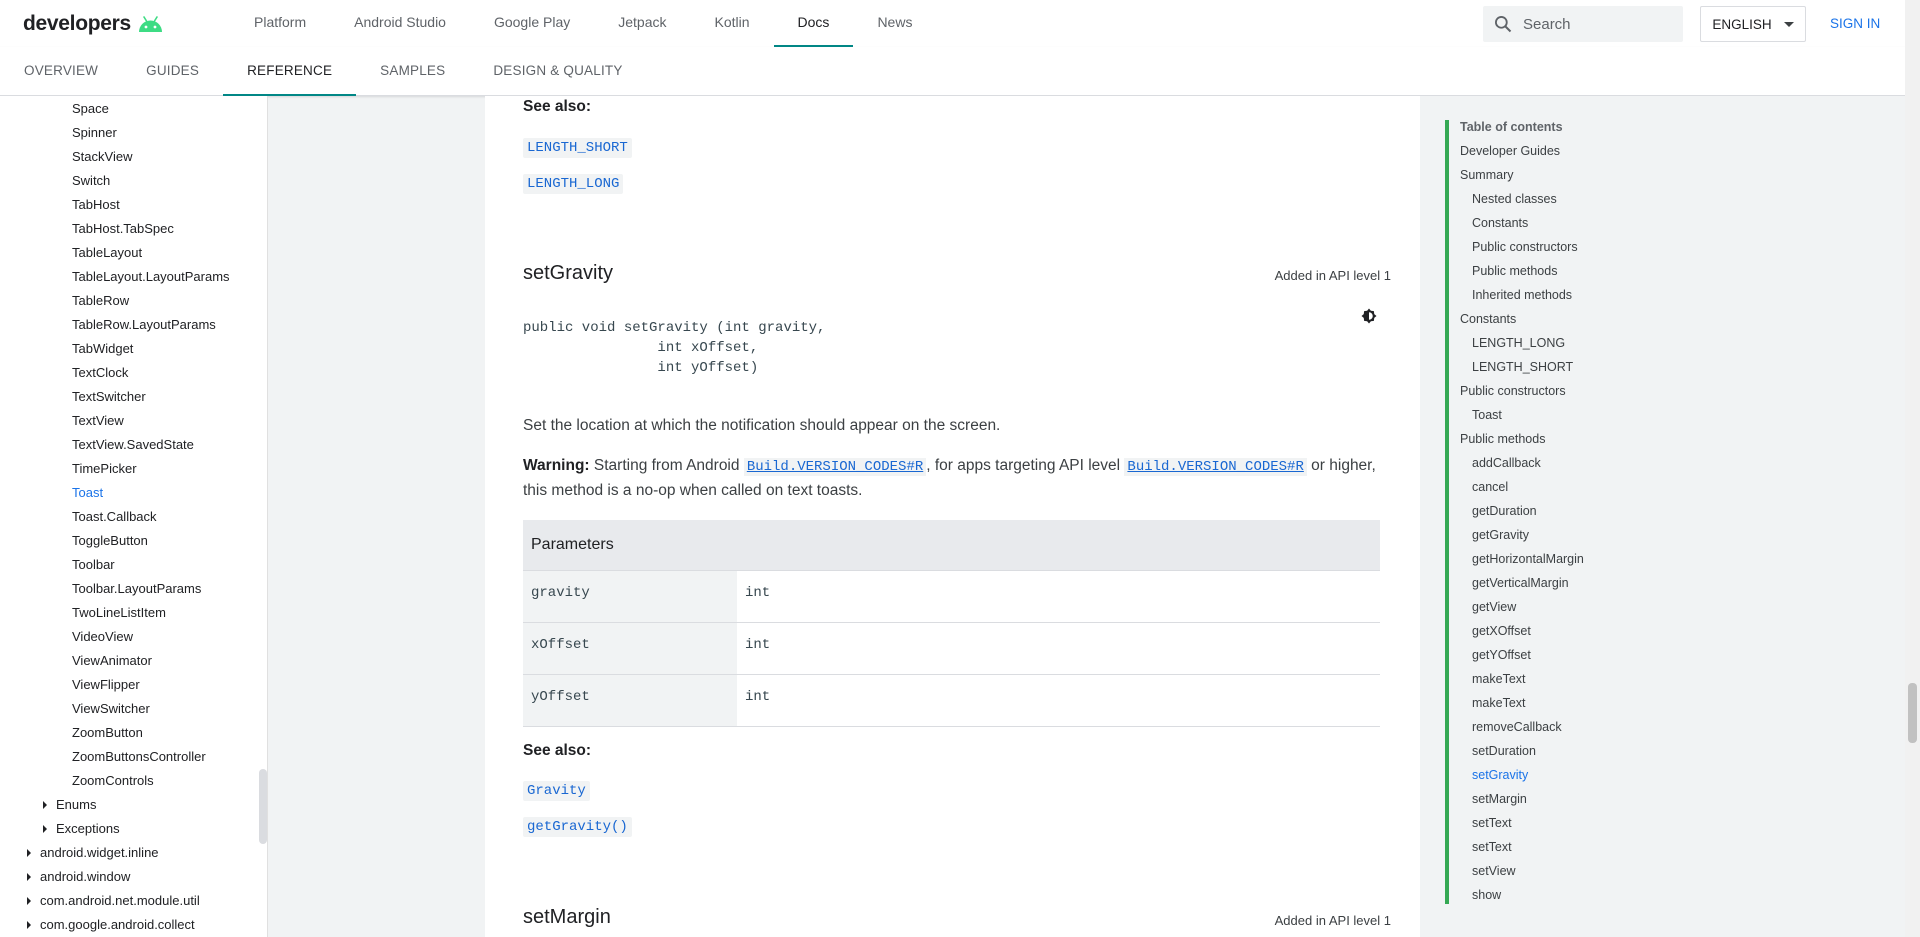 This screenshot has width=1920, height=937. I want to click on left-nav-item: VideoView, so click(102, 636).